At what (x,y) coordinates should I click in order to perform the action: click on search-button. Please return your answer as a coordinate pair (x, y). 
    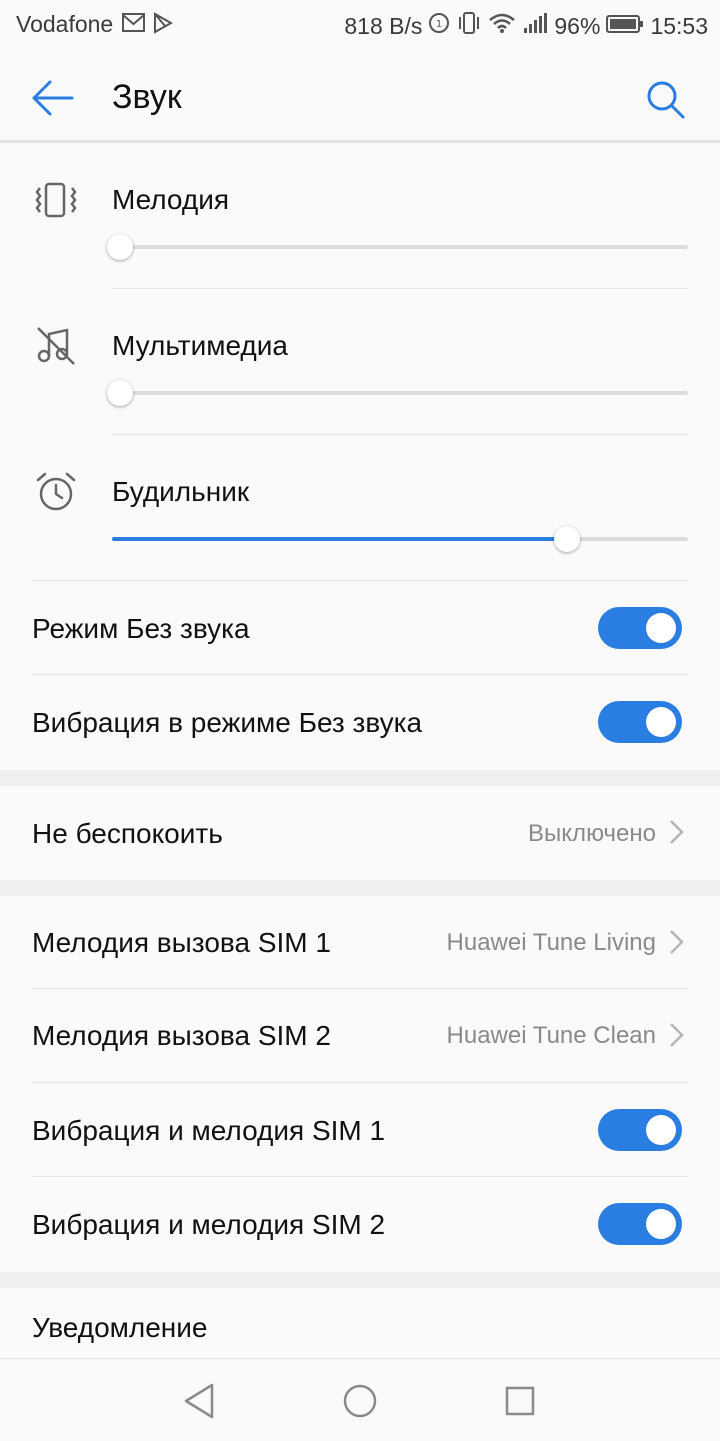
    Looking at the image, I should click on (665, 99).